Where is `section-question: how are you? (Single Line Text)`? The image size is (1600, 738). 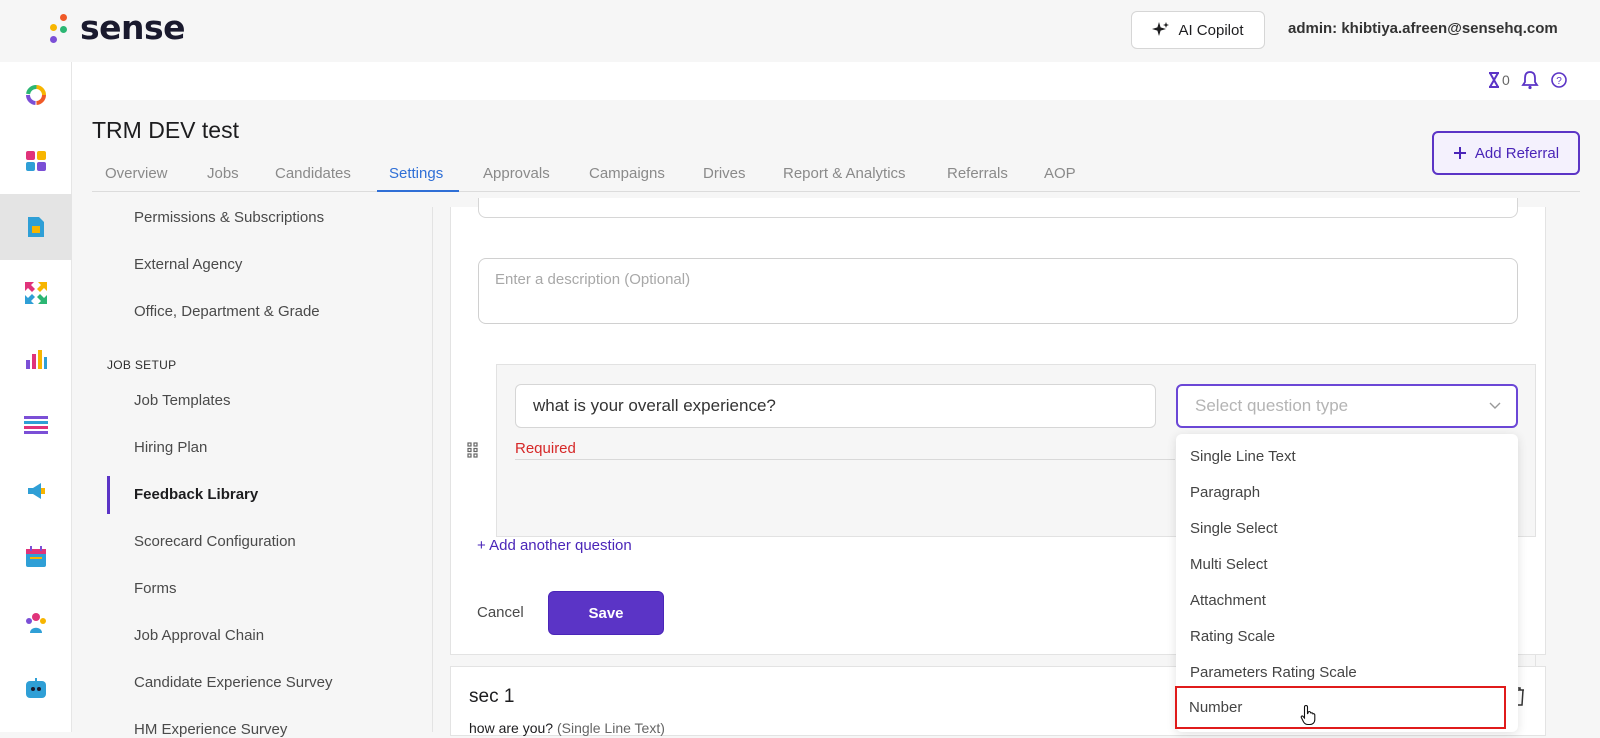 section-question: how are you? (Single Line Text) is located at coordinates (567, 728).